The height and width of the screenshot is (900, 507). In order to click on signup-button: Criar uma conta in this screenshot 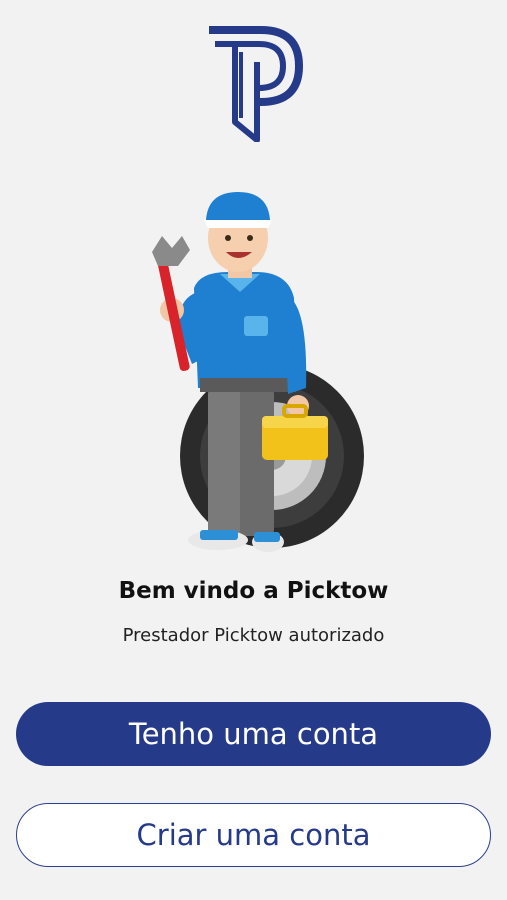, I will do `click(253, 835)`.